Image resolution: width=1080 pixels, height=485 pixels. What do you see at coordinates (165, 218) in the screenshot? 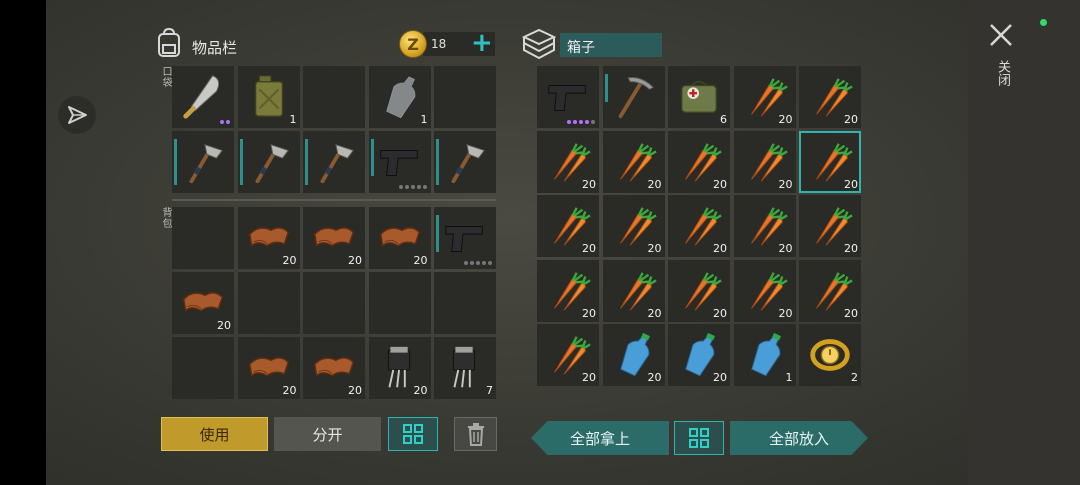
I see `backpack-label: 背包` at bounding box center [165, 218].